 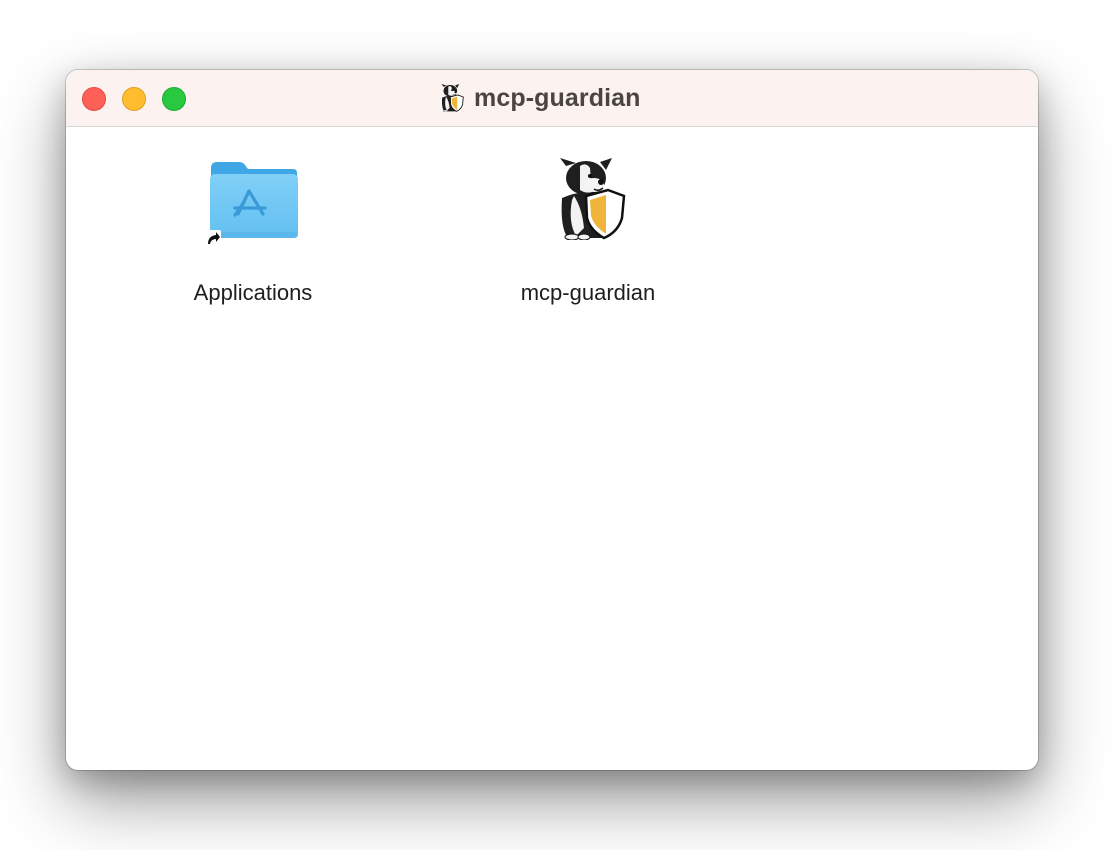 What do you see at coordinates (452, 98) in the screenshot?
I see `guardian-dog-icon` at bounding box center [452, 98].